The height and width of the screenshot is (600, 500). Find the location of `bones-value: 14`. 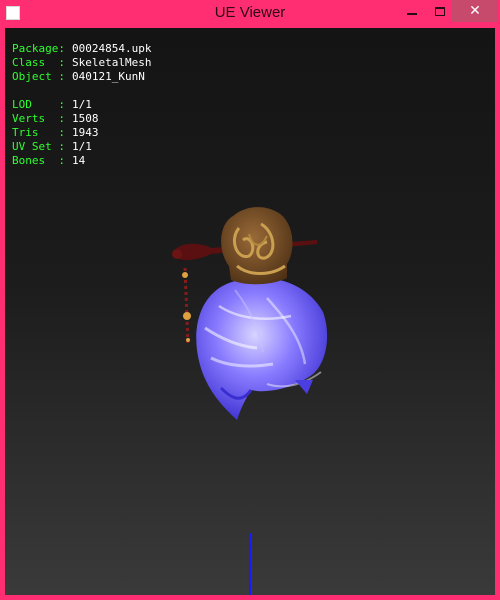

bones-value: 14 is located at coordinates (78, 160).